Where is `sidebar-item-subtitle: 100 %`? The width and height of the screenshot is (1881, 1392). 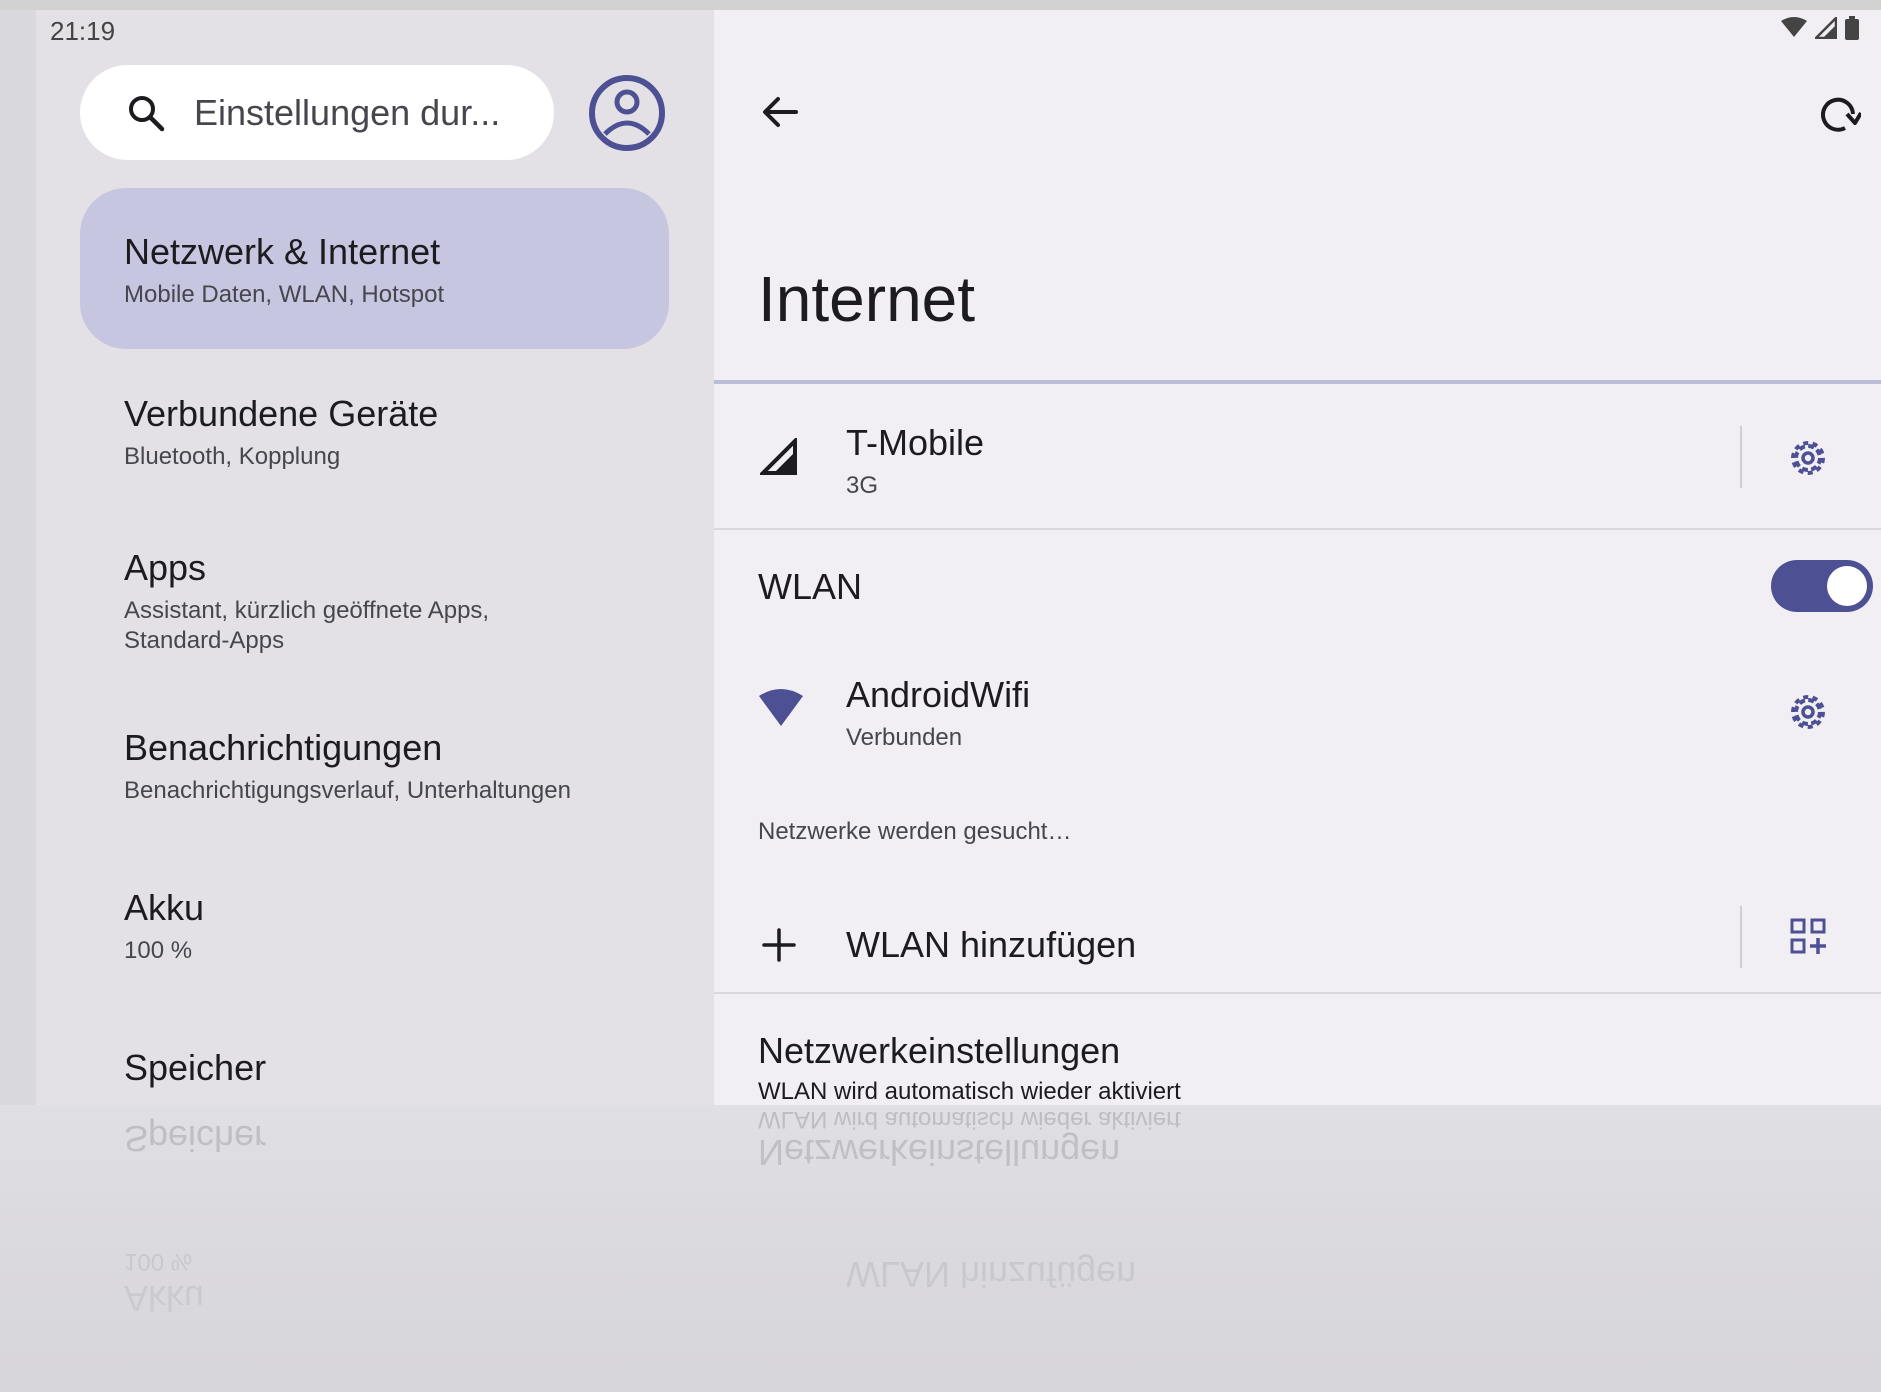 sidebar-item-subtitle: 100 % is located at coordinates (158, 950).